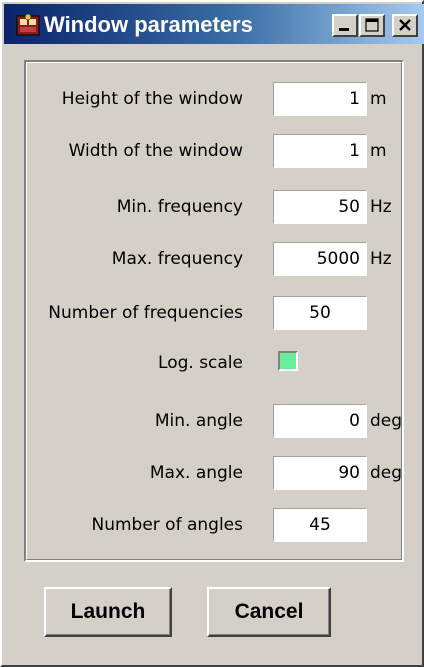 The height and width of the screenshot is (667, 424). Describe the element at coordinates (108, 612) in the screenshot. I see `launch-button: Launch` at that location.